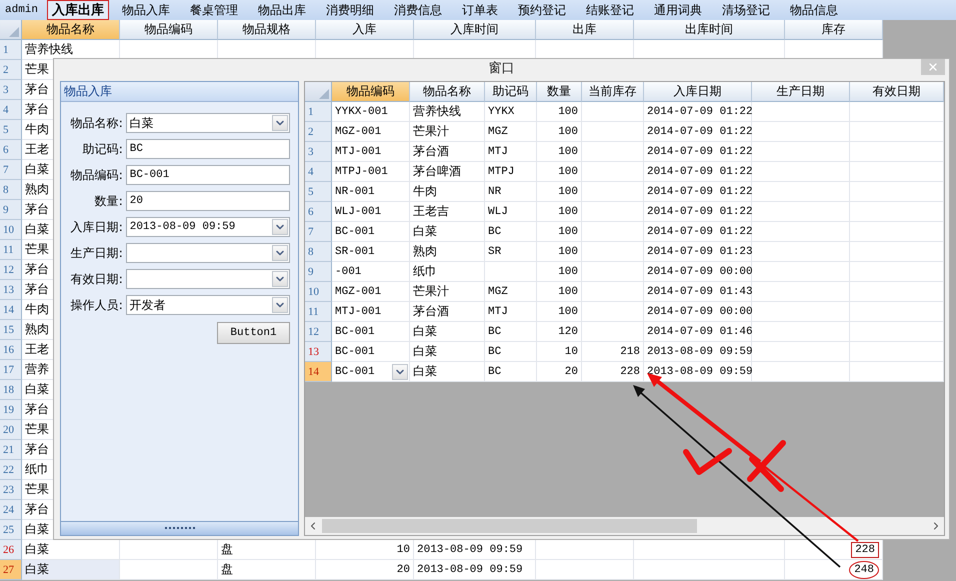 The height and width of the screenshot is (581, 956). I want to click on menu-tab: 物品入库, so click(146, 10).